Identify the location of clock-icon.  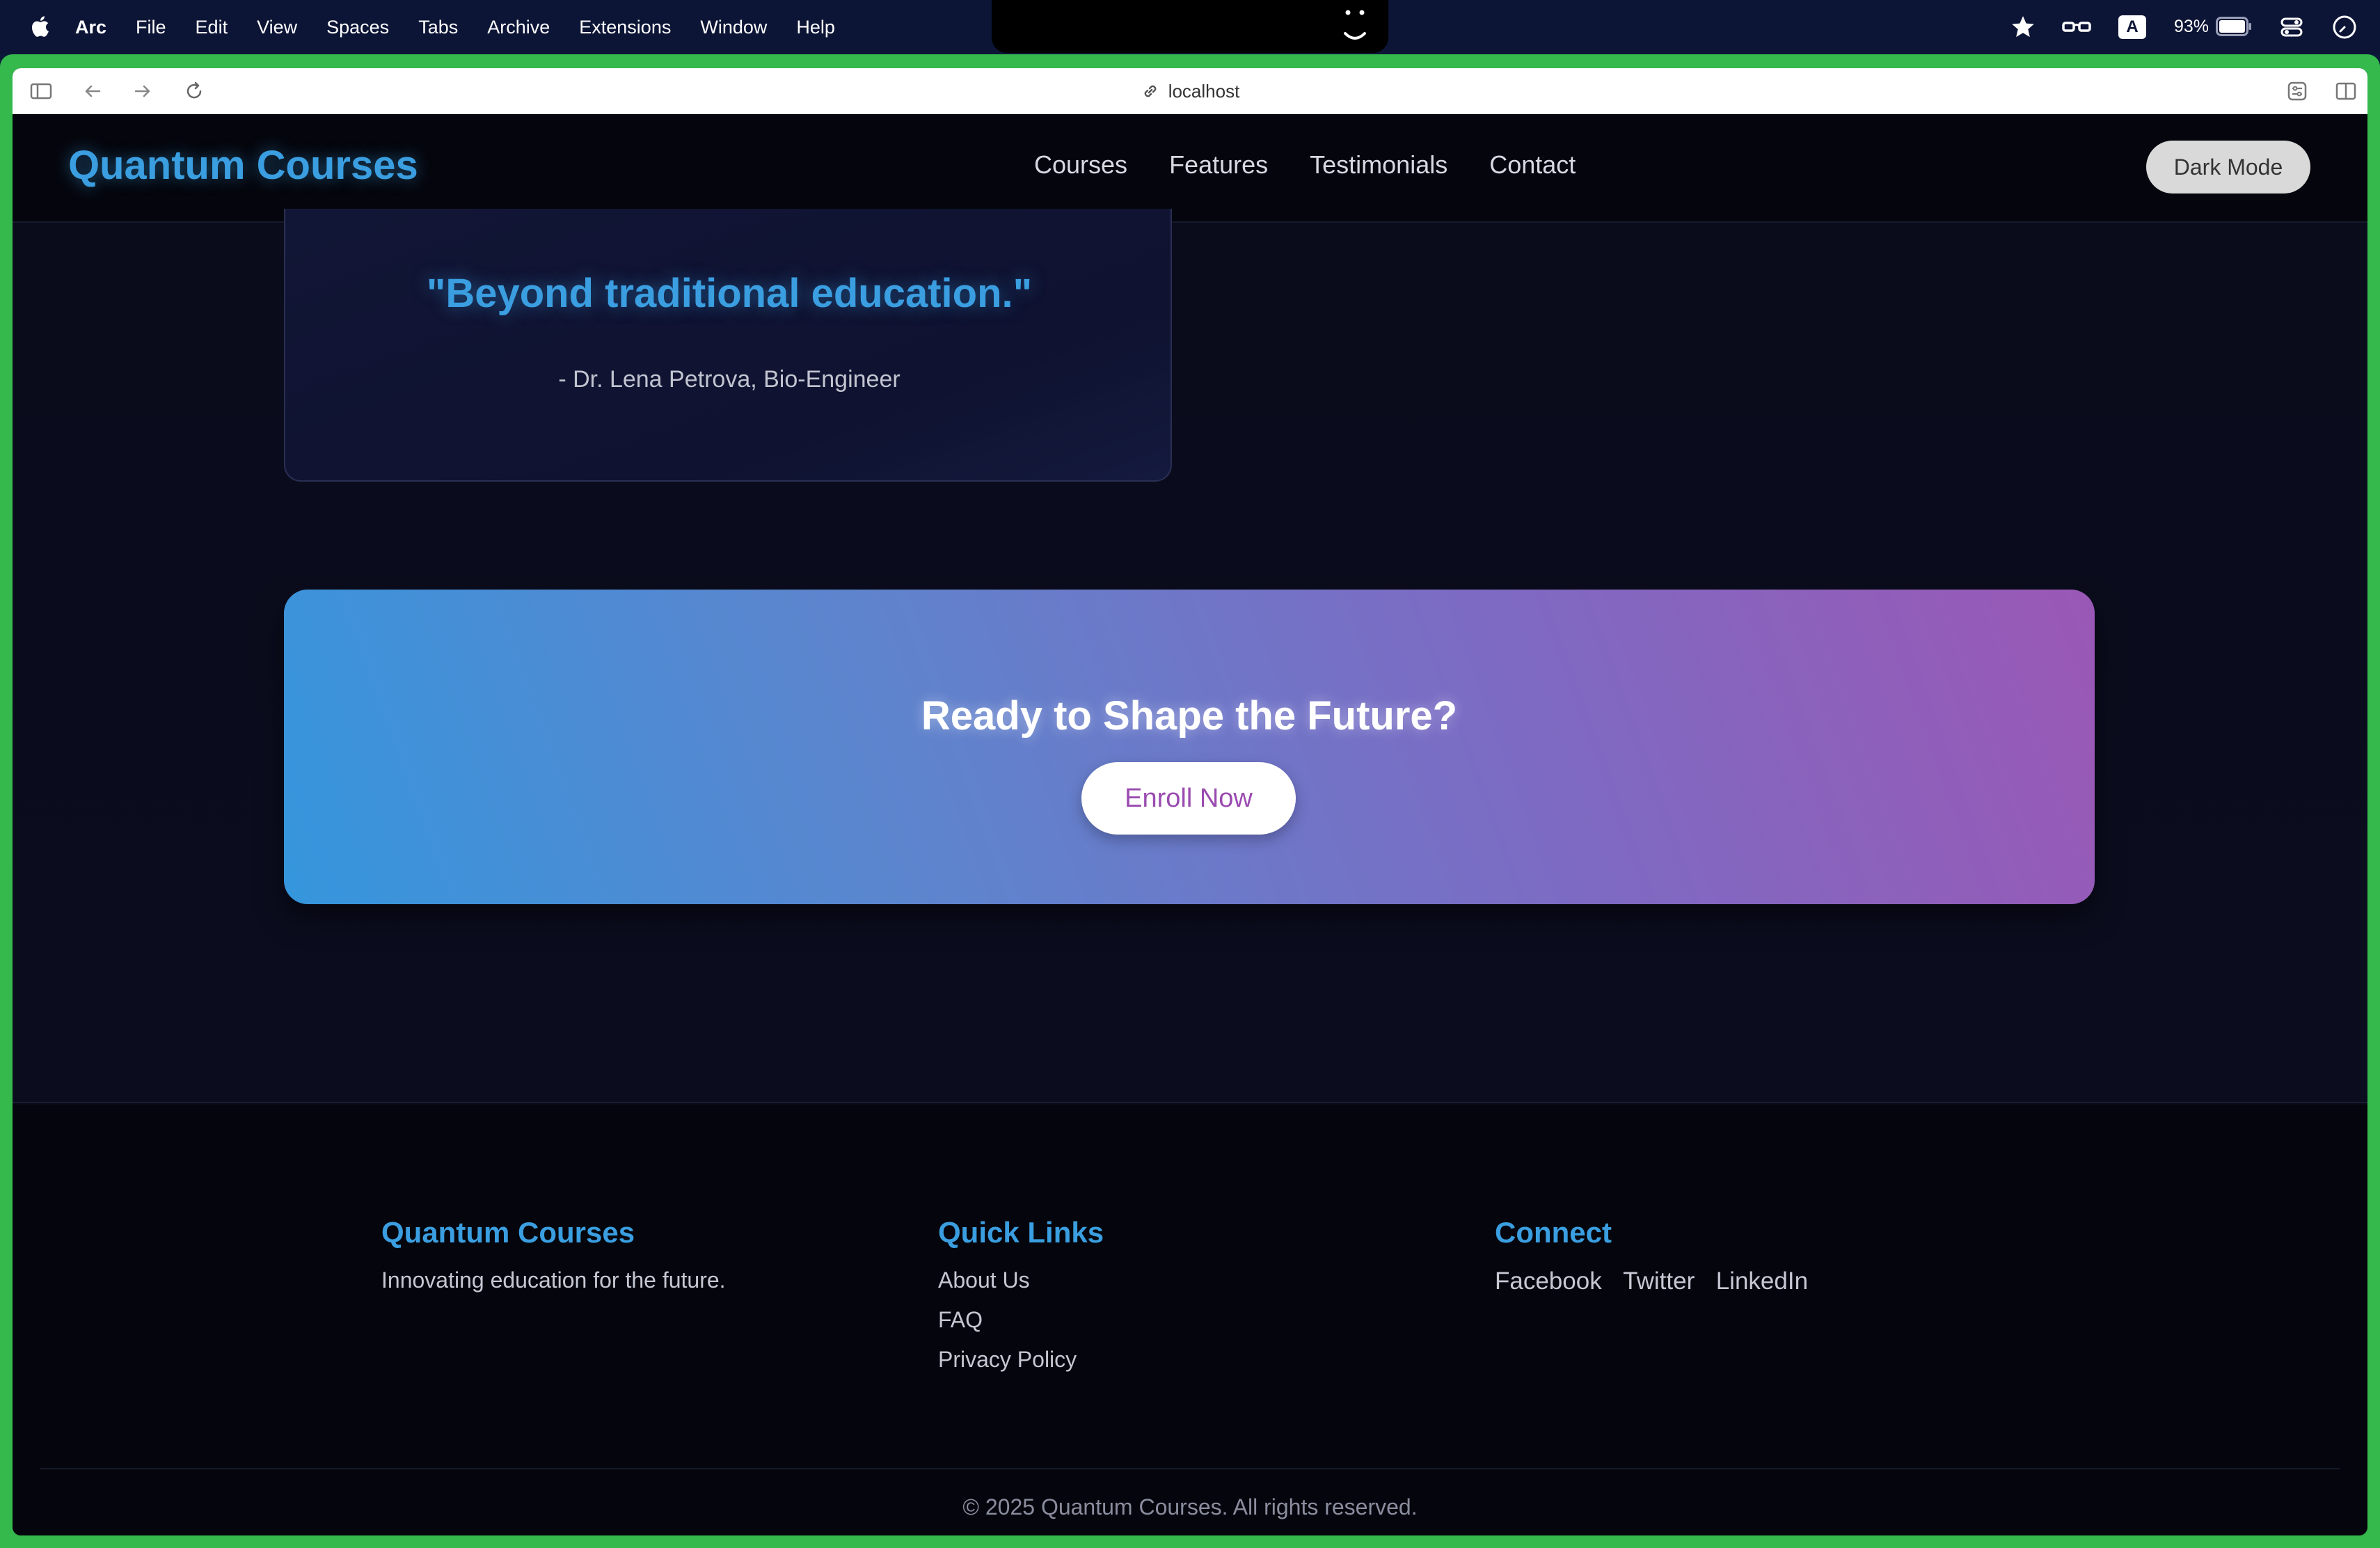
(2344, 27).